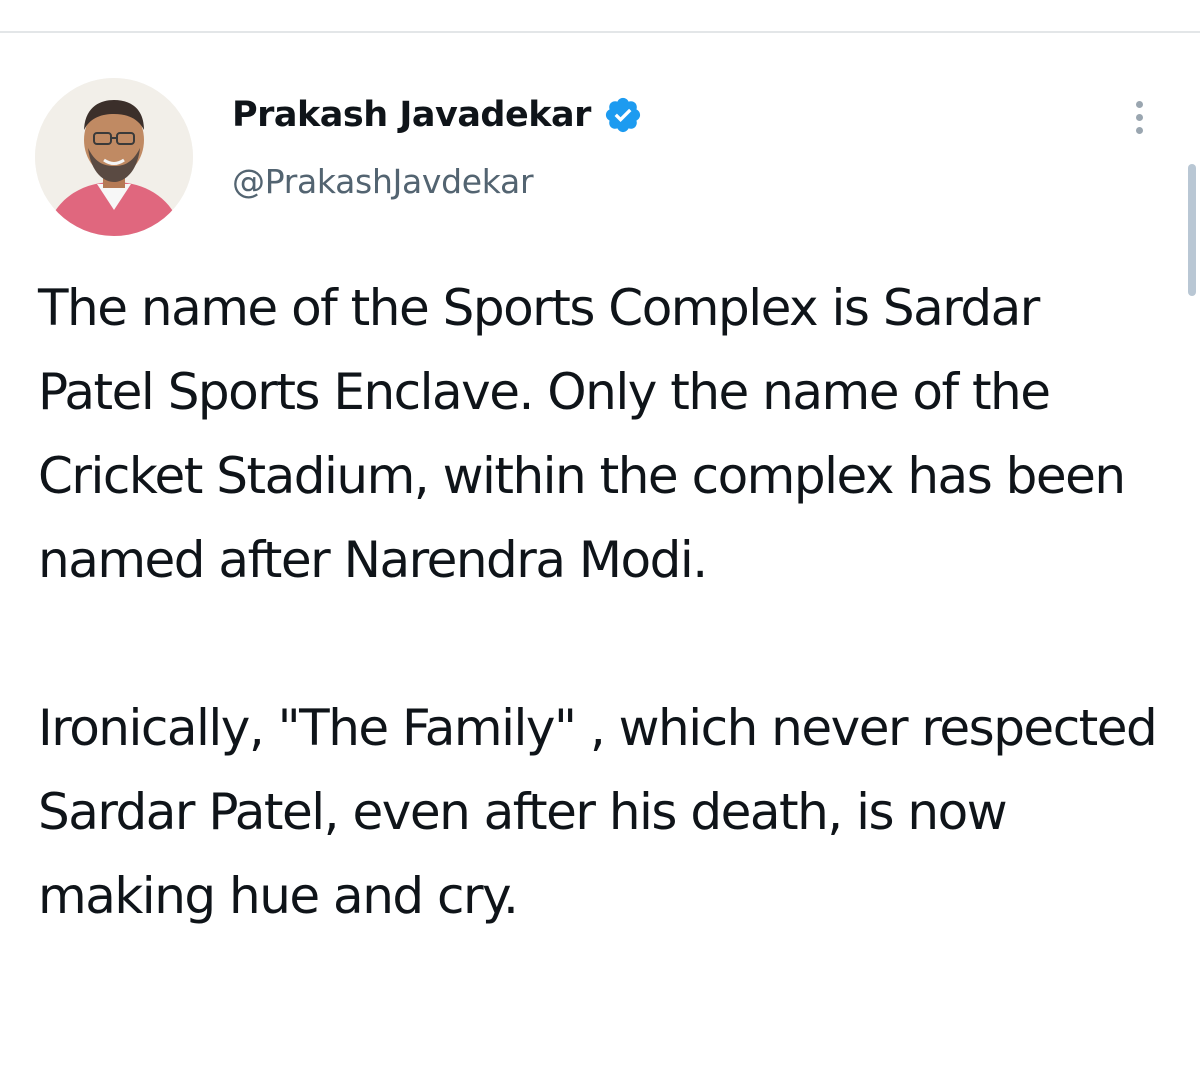  What do you see at coordinates (437, 181) in the screenshot?
I see `author-handle: @PrakashJavdekar` at bounding box center [437, 181].